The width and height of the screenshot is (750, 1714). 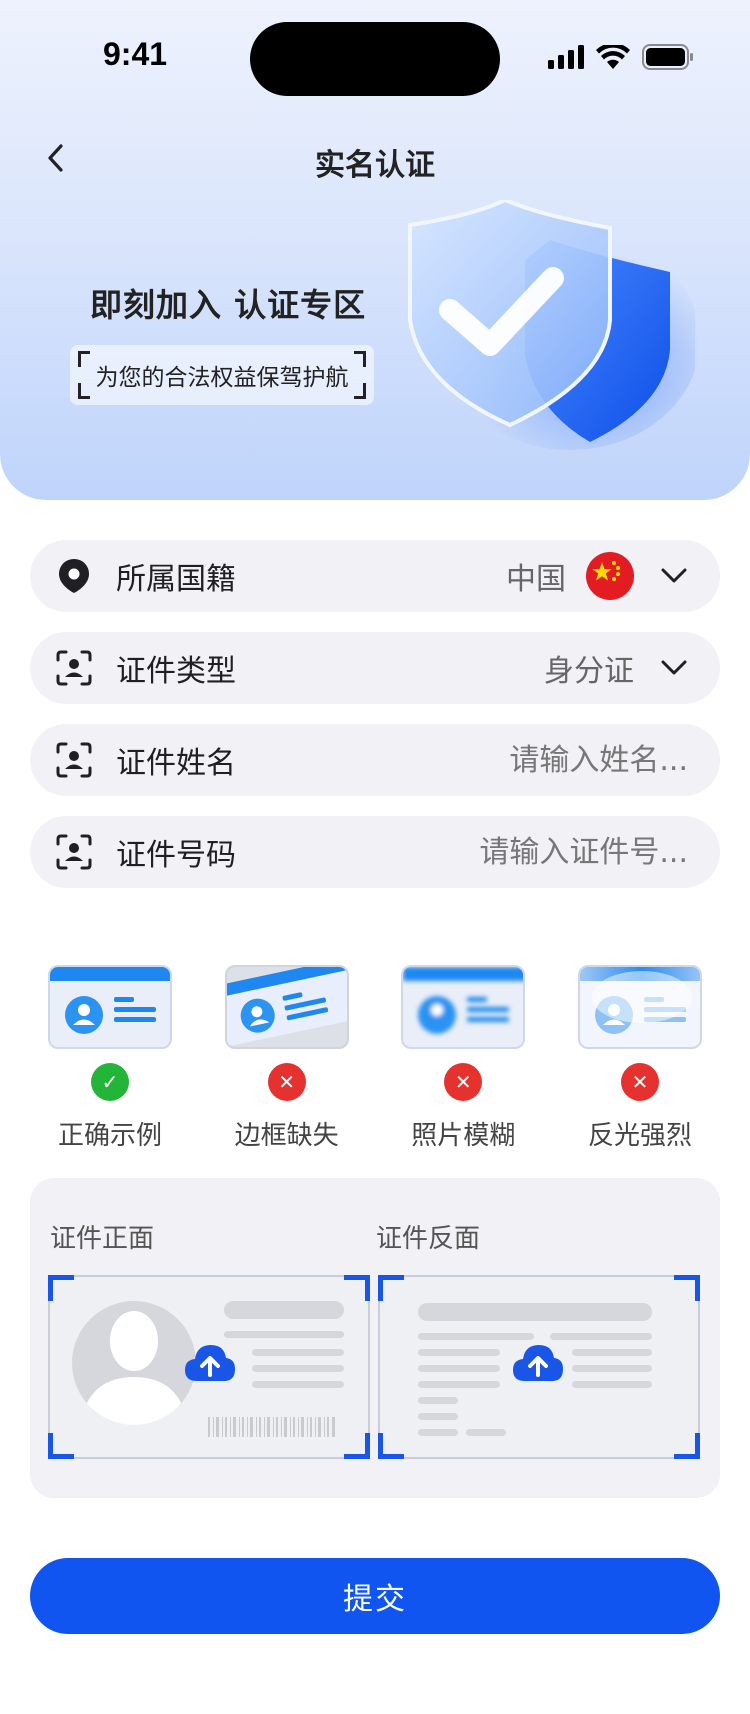 What do you see at coordinates (536, 579) in the screenshot?
I see `nationality-value: 中国` at bounding box center [536, 579].